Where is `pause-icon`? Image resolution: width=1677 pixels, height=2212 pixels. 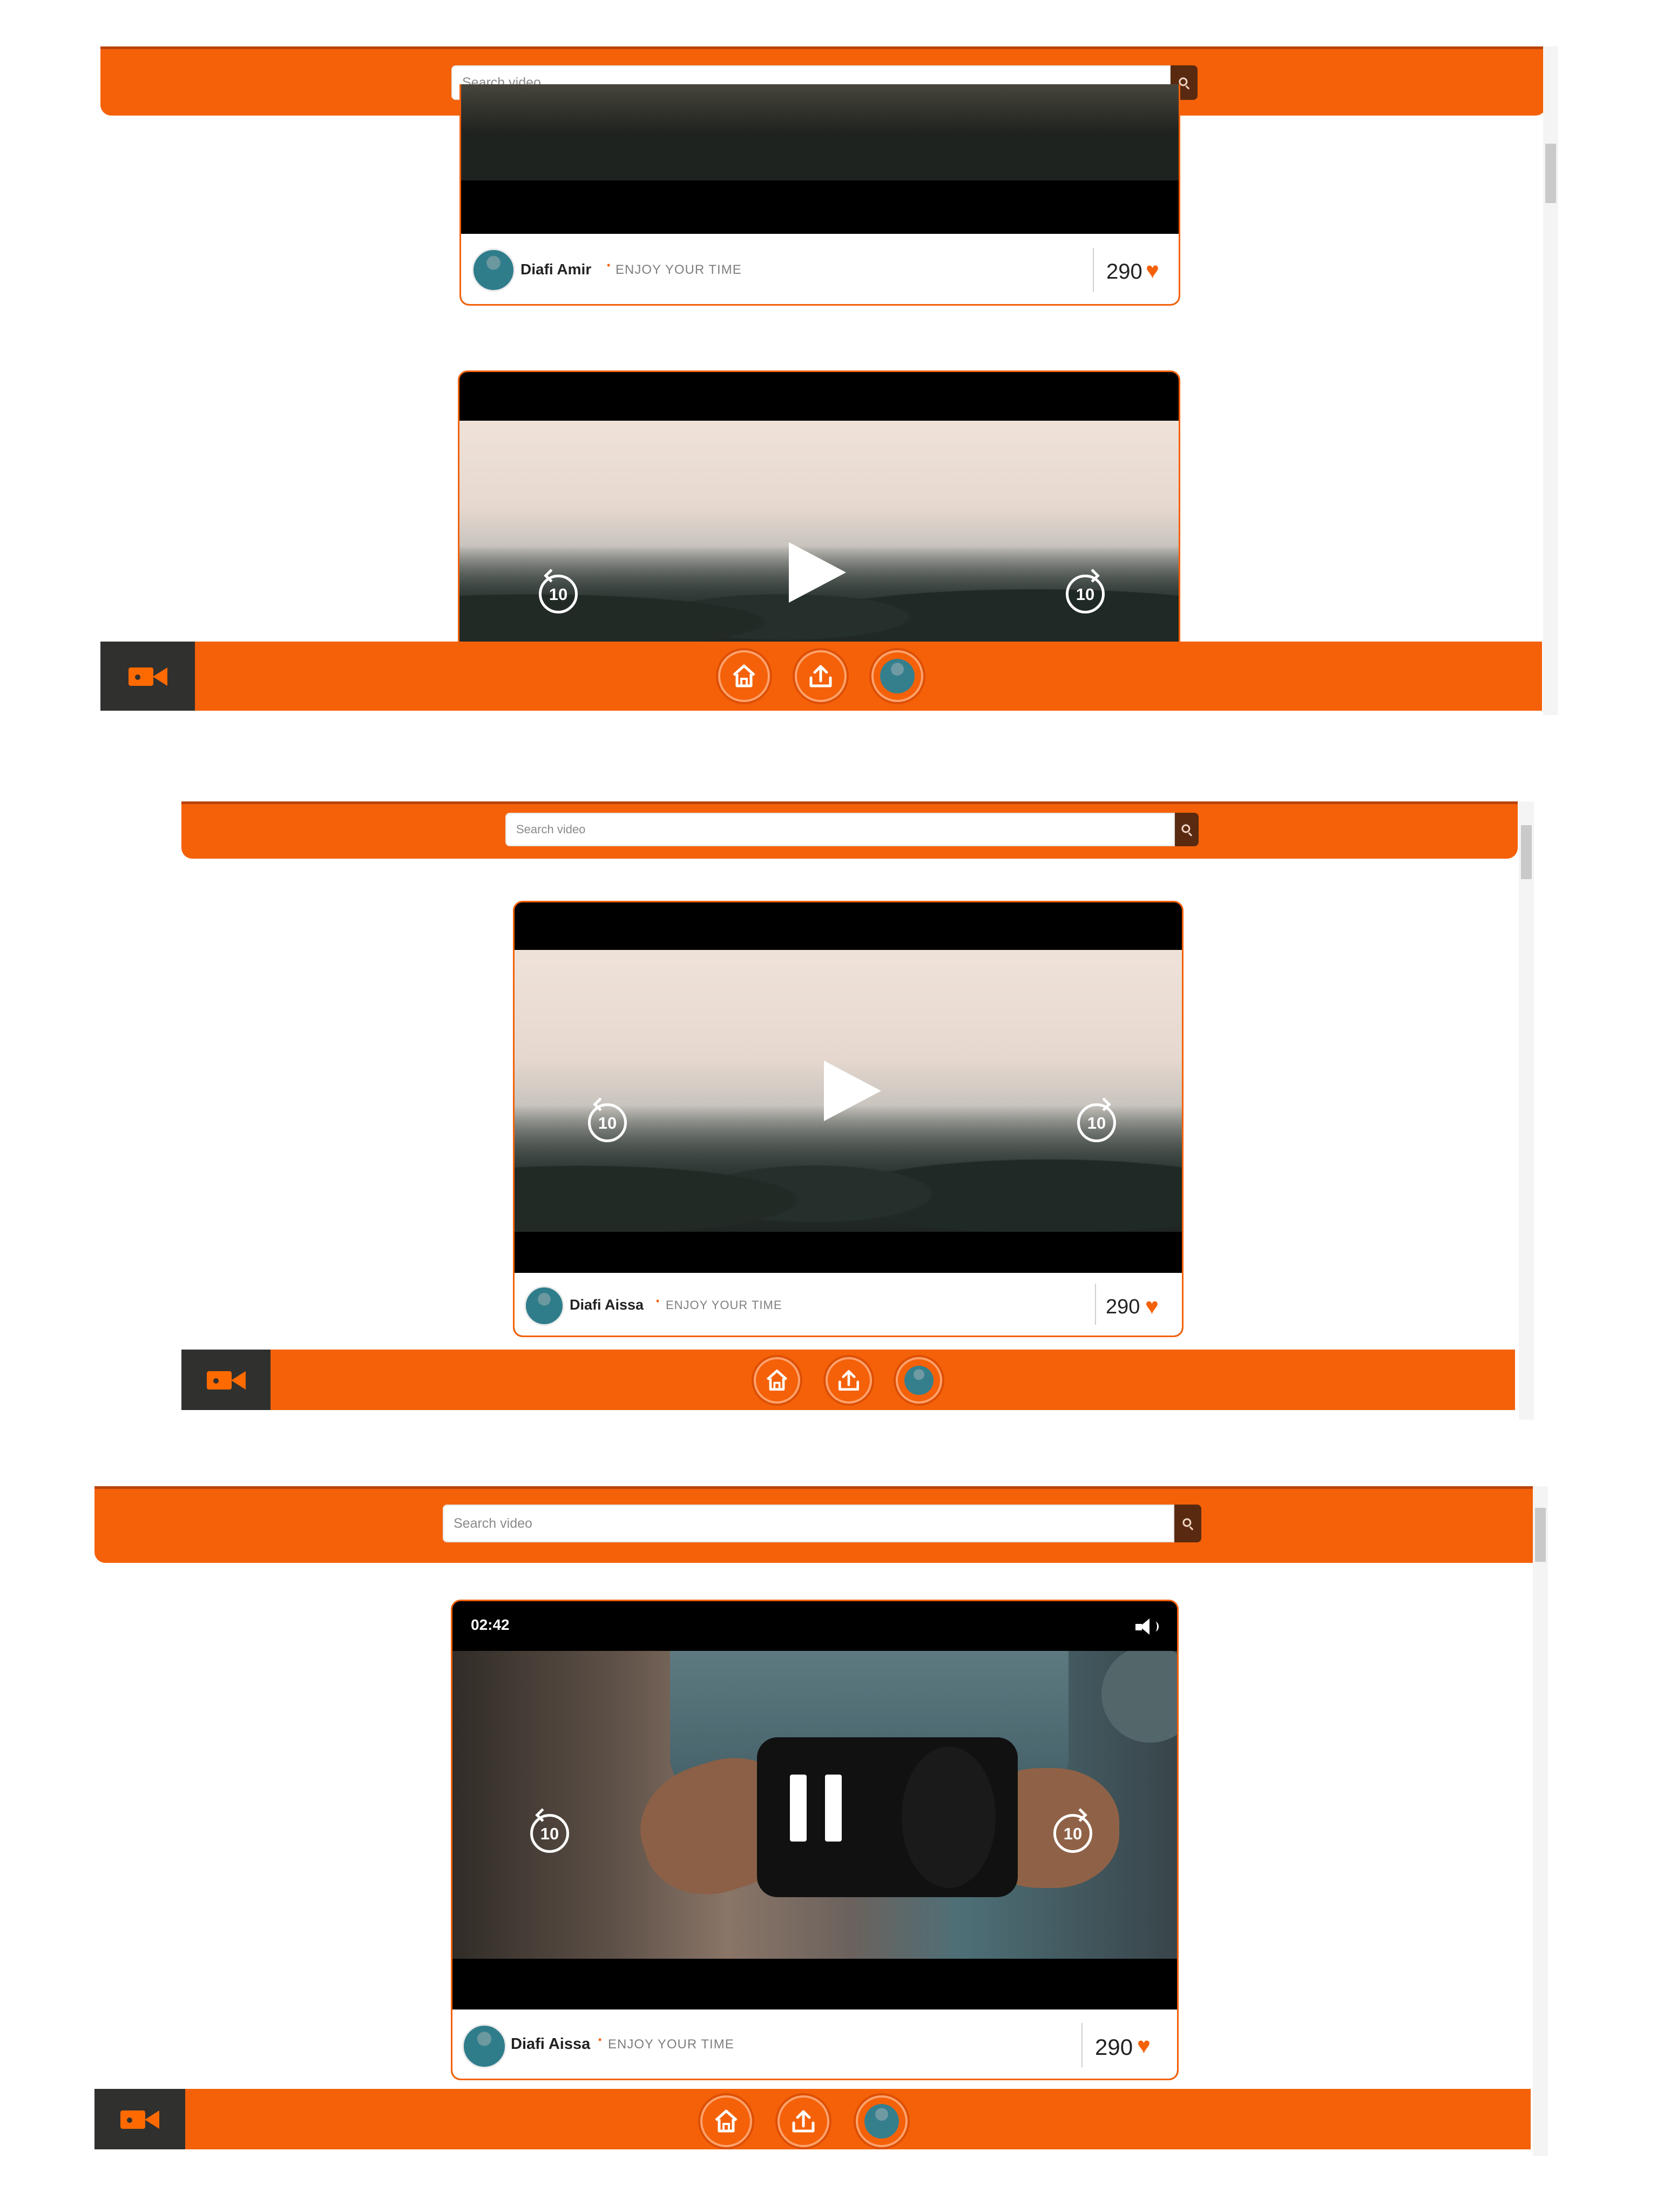 pause-icon is located at coordinates (816, 1808).